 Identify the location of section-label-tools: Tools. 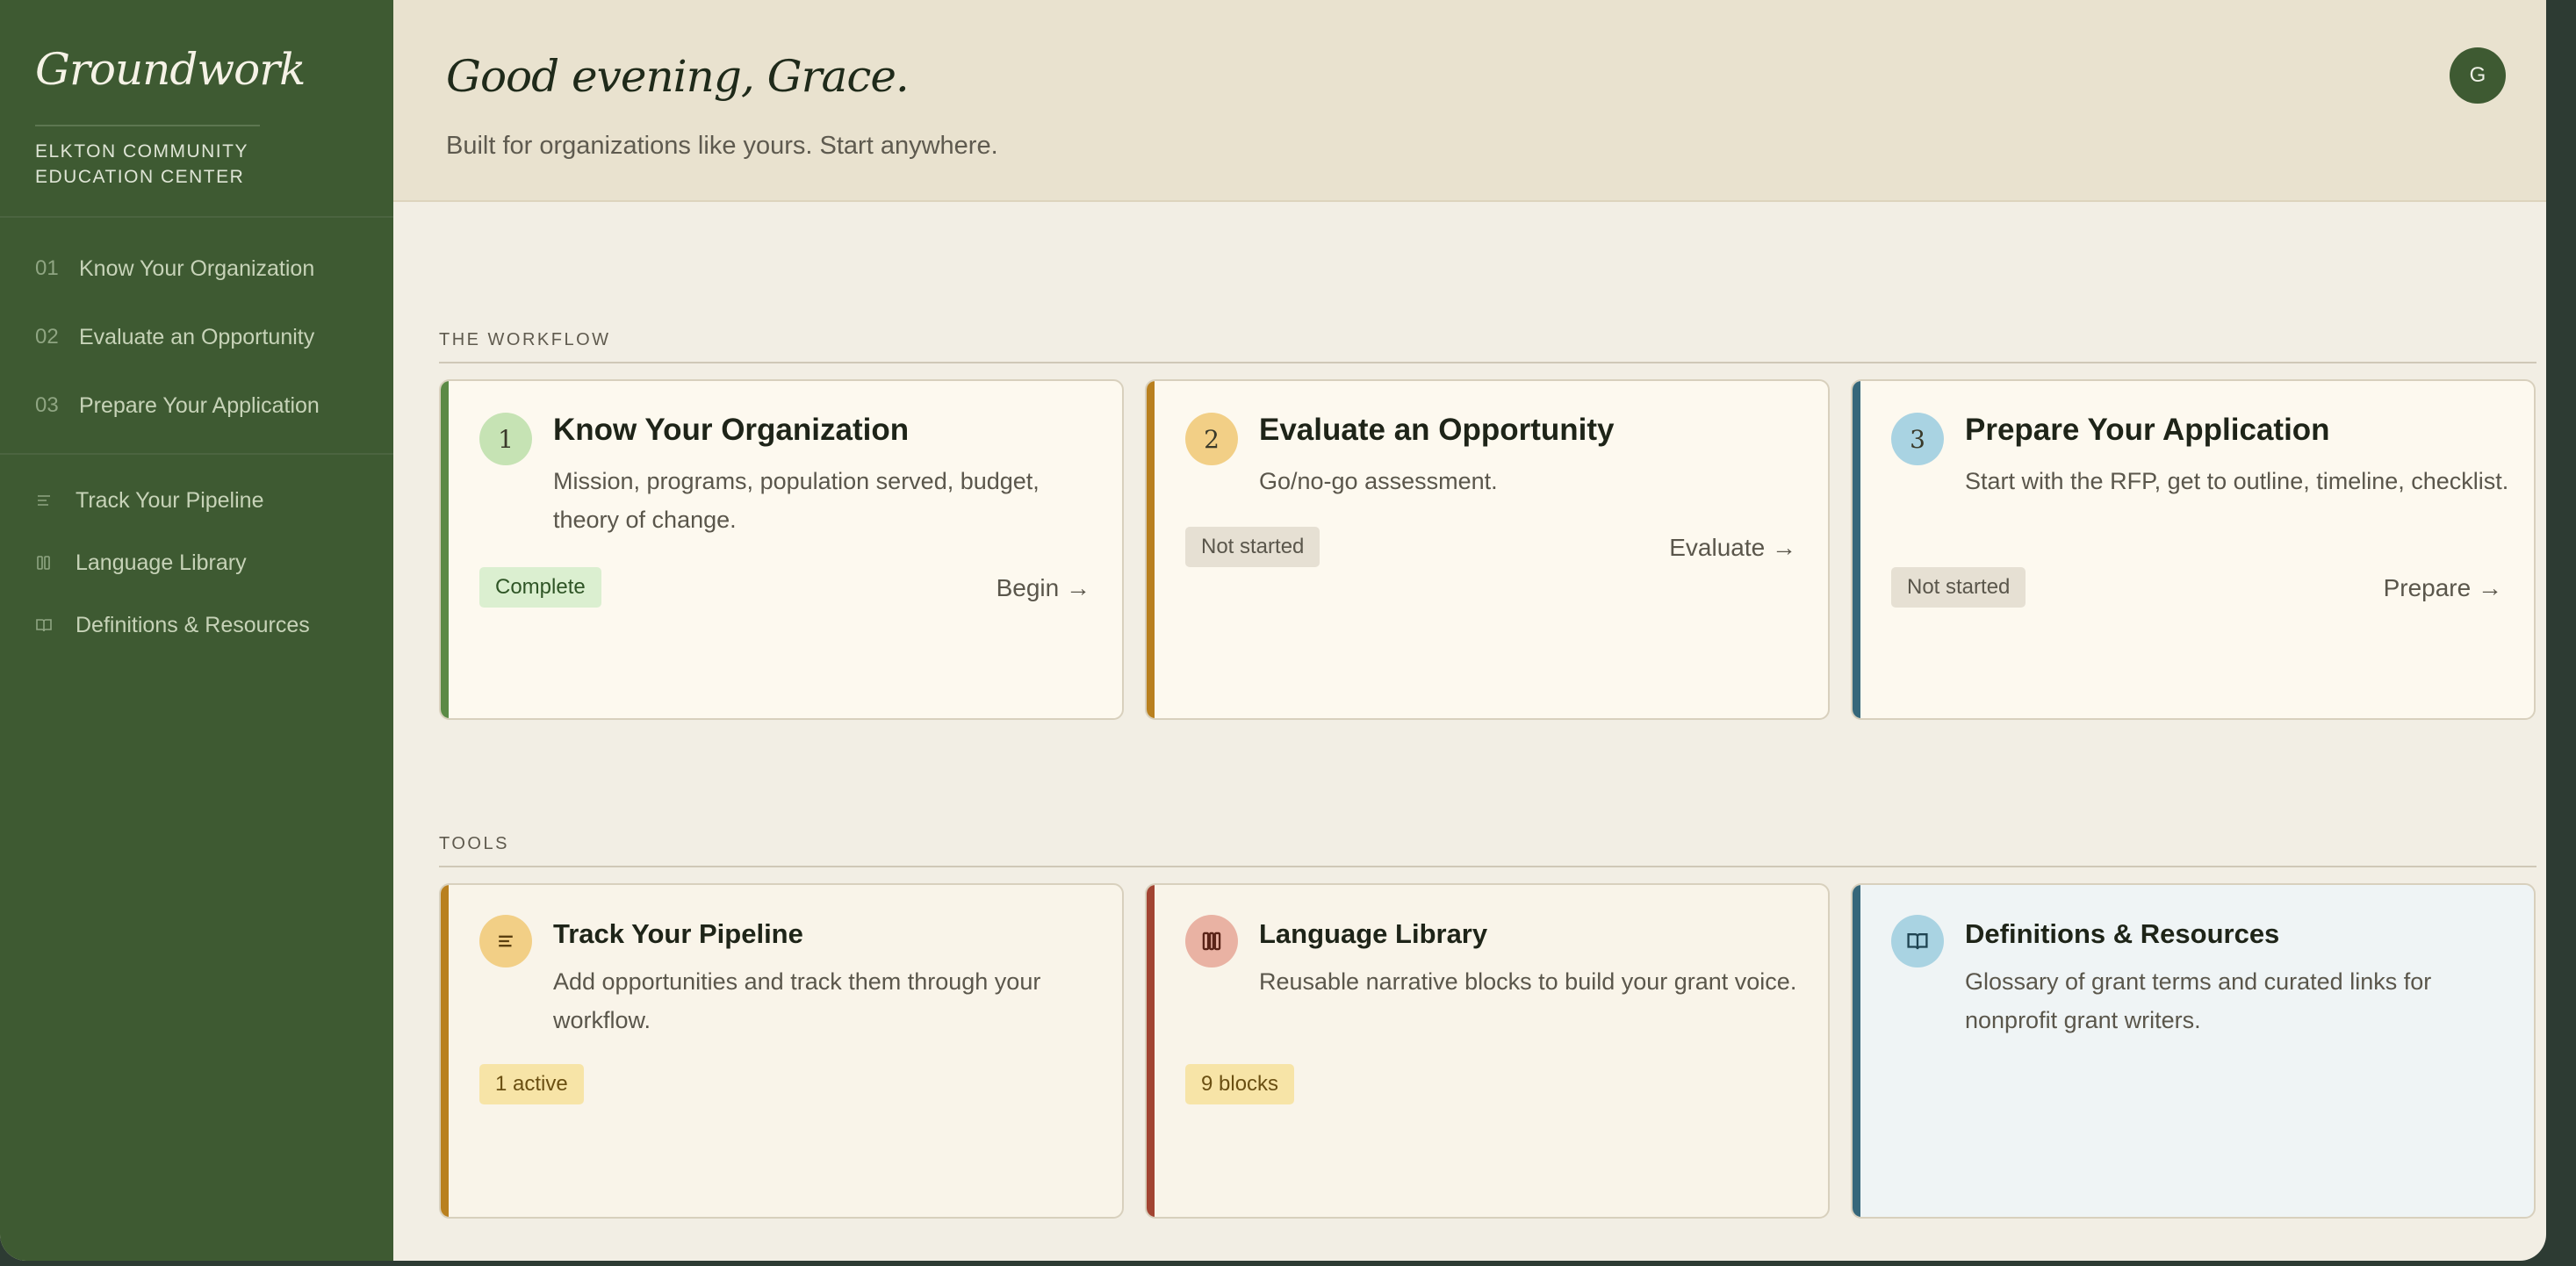
(474, 843).